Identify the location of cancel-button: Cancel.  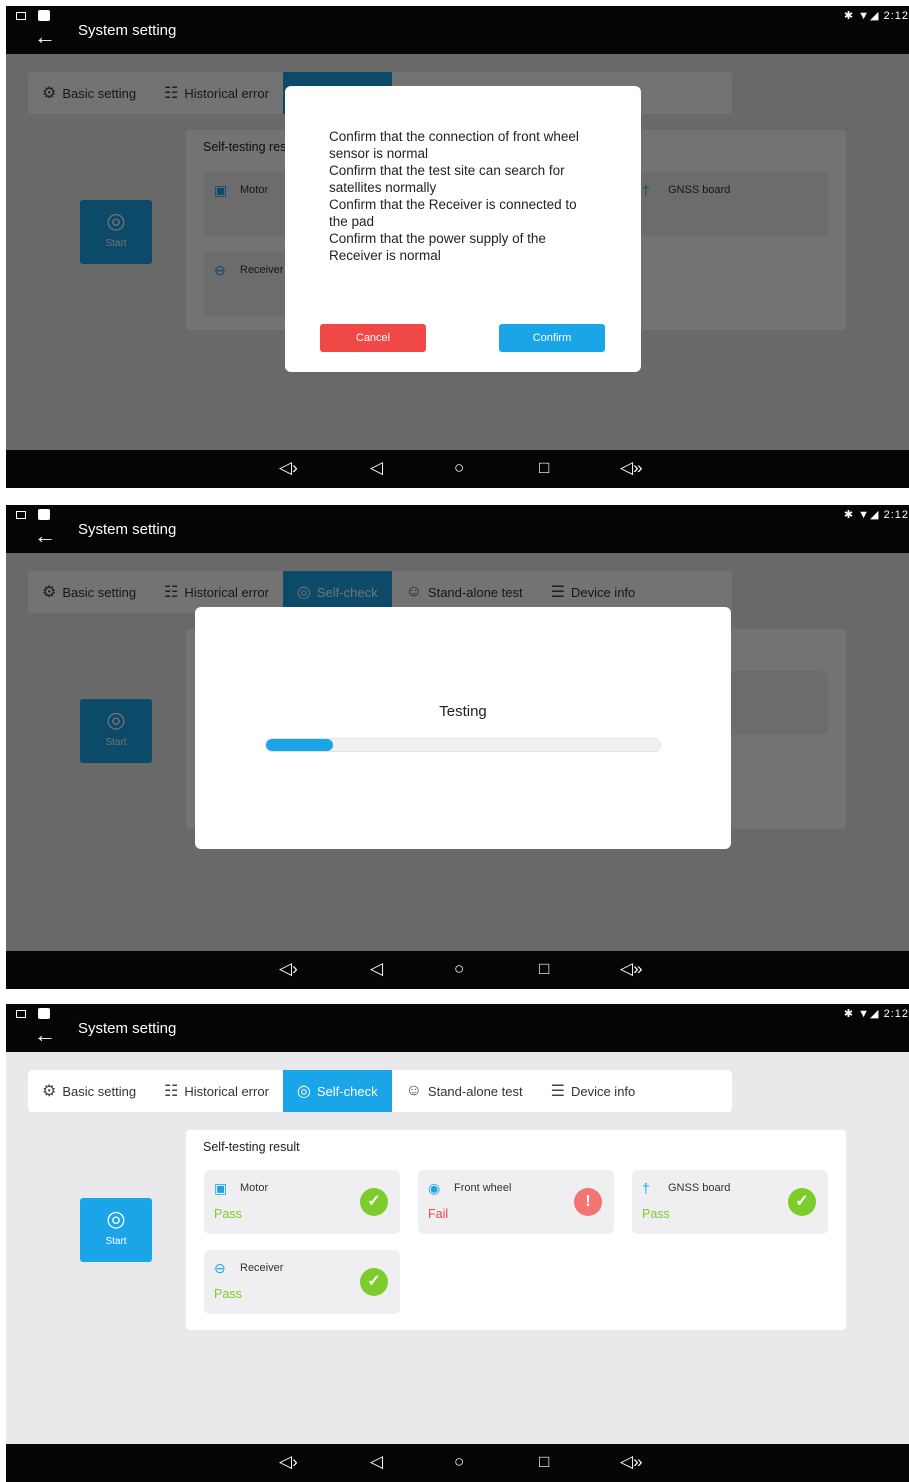
(373, 338).